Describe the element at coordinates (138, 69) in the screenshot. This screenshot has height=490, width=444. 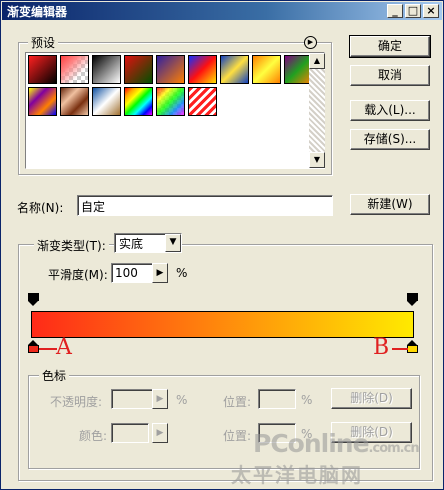
I see `preset-red-to-green` at that location.